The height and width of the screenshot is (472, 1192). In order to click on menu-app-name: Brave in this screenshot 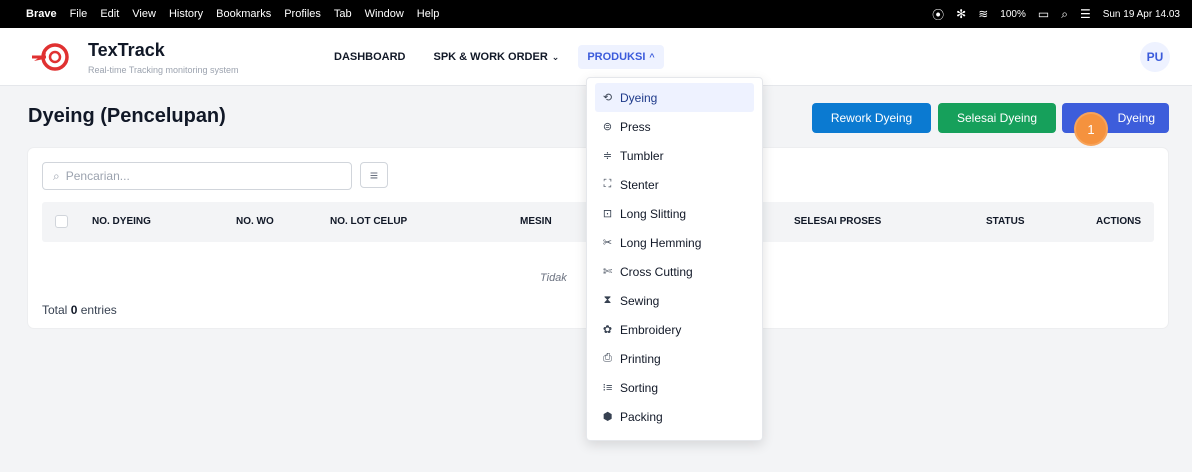, I will do `click(41, 14)`.